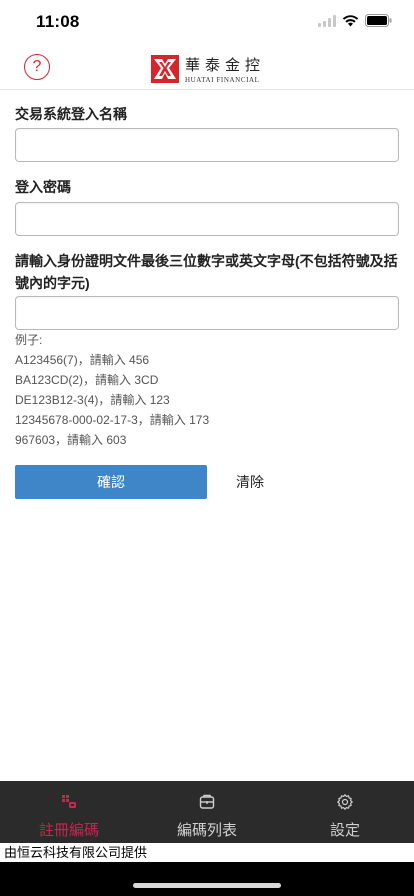 The image size is (414, 896). Describe the element at coordinates (69, 801) in the screenshot. I see `register-code-icon` at that location.